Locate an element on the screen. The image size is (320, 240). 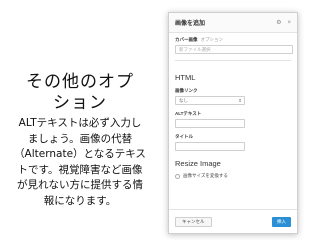
cover-image-label-text: カバー画像 is located at coordinates (186, 39).